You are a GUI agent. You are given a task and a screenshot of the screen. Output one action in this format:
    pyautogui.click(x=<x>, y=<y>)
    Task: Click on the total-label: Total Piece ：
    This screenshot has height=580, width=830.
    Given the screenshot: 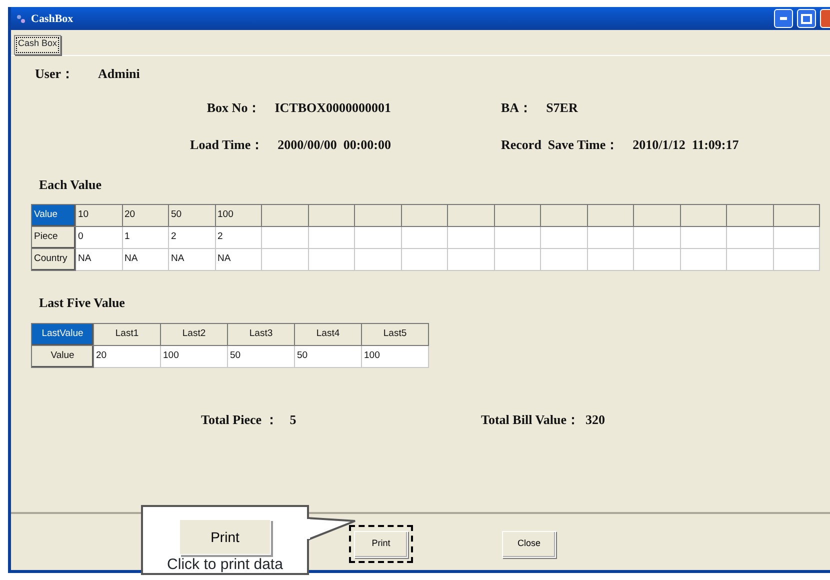 What is the action you would take?
    pyautogui.click(x=239, y=419)
    